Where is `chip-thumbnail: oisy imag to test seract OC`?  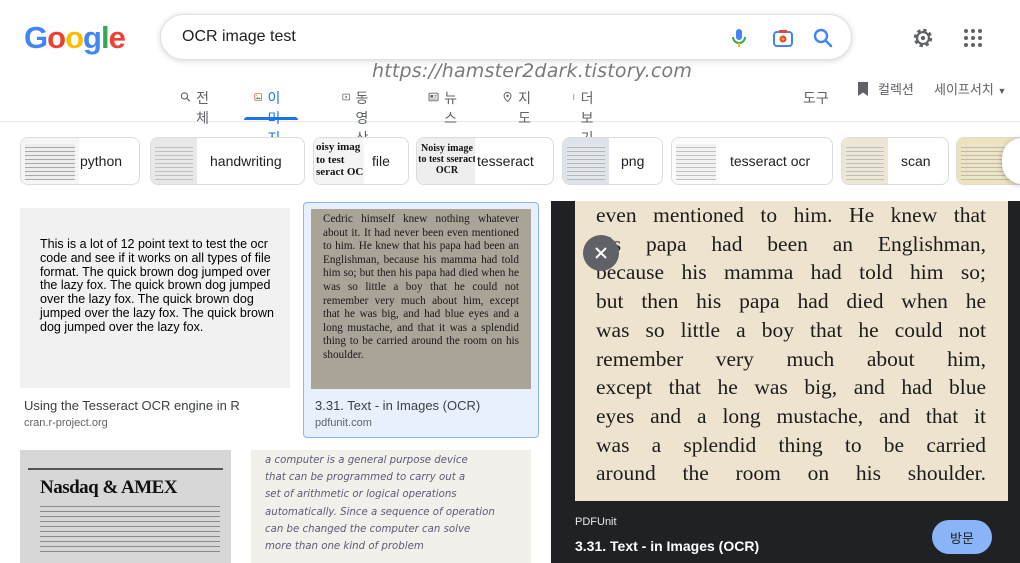
chip-thumbnail: oisy imag to test seract OC is located at coordinates (339, 161).